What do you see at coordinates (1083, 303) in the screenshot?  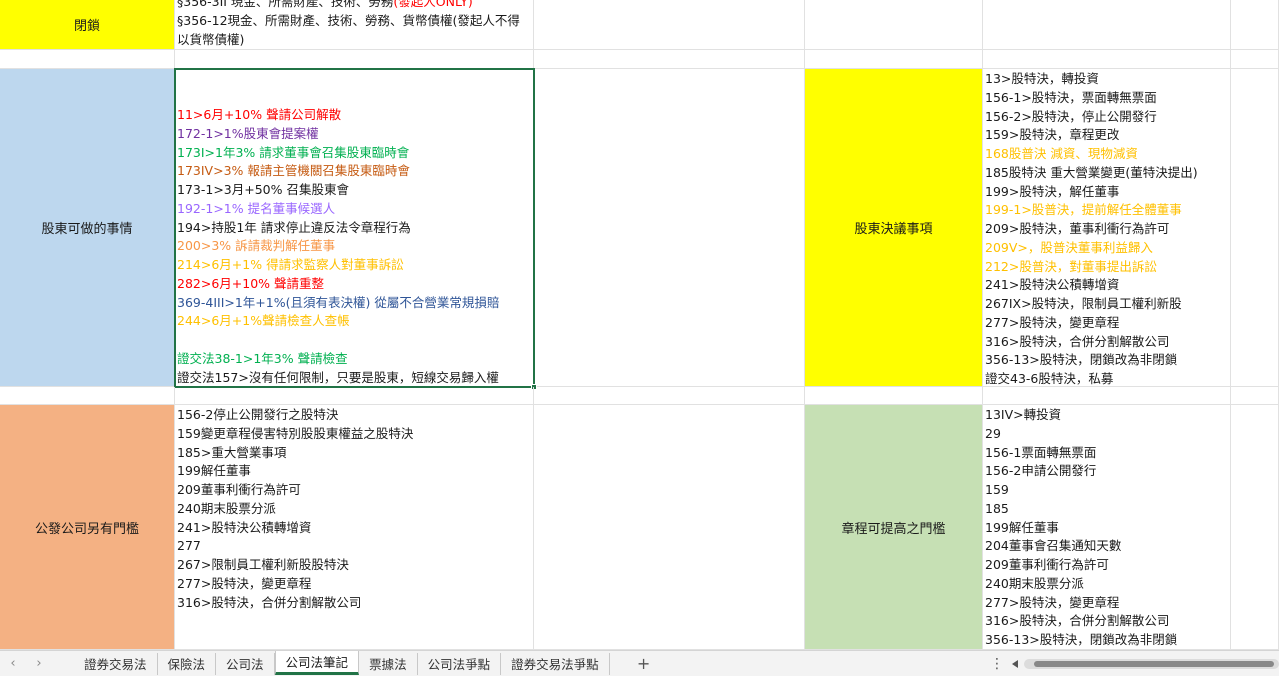 I see `cell-text-line: 267IX>股特決，限制員工權利新股` at bounding box center [1083, 303].